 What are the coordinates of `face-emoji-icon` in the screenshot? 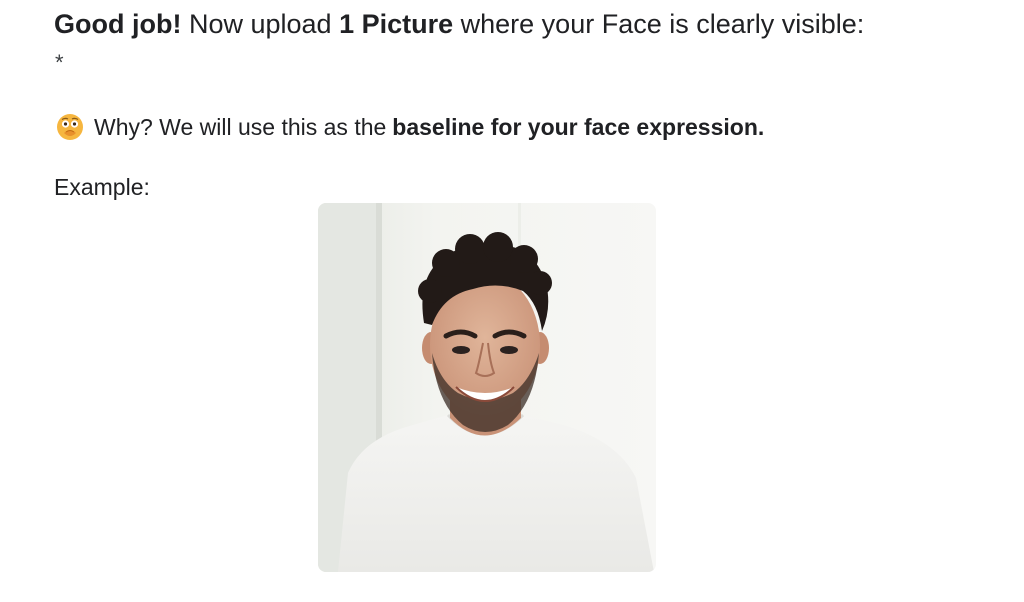 It's located at (70, 127).